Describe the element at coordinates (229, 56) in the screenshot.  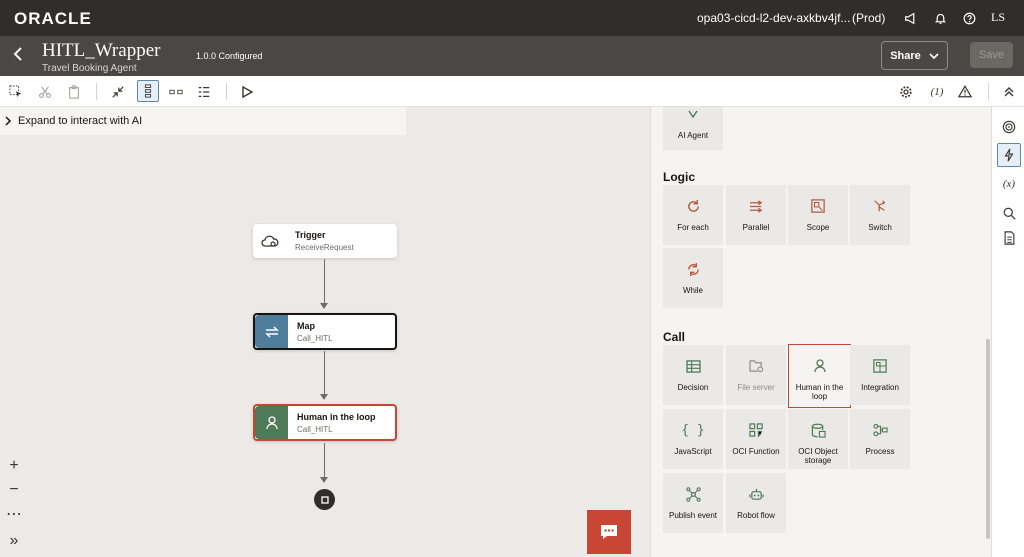
I see `version-status: 1.0.0 Configured` at that location.